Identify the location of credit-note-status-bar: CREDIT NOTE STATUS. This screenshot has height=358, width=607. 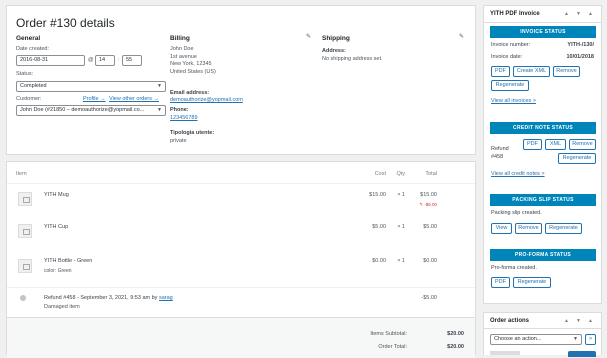
(543, 128).